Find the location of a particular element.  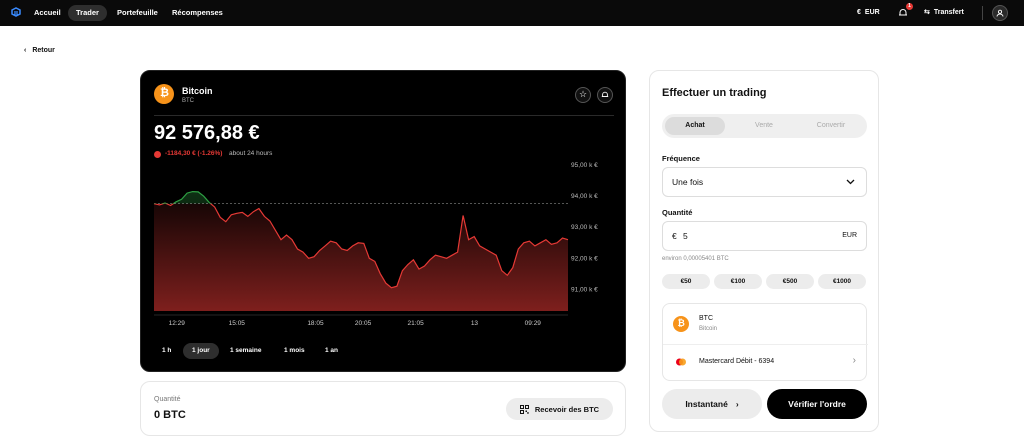

x-tick-label: 15:05 is located at coordinates (237, 323).